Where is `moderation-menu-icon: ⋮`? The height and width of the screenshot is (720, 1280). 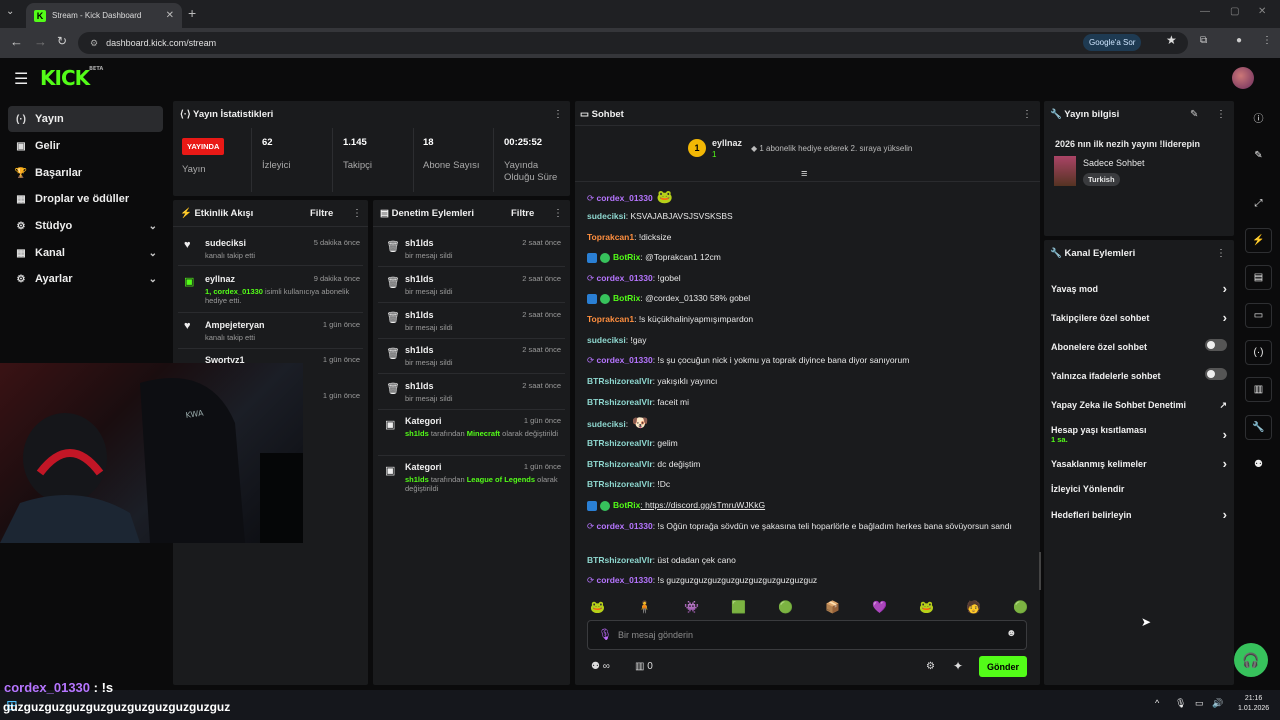 moderation-menu-icon: ⋮ is located at coordinates (558, 213).